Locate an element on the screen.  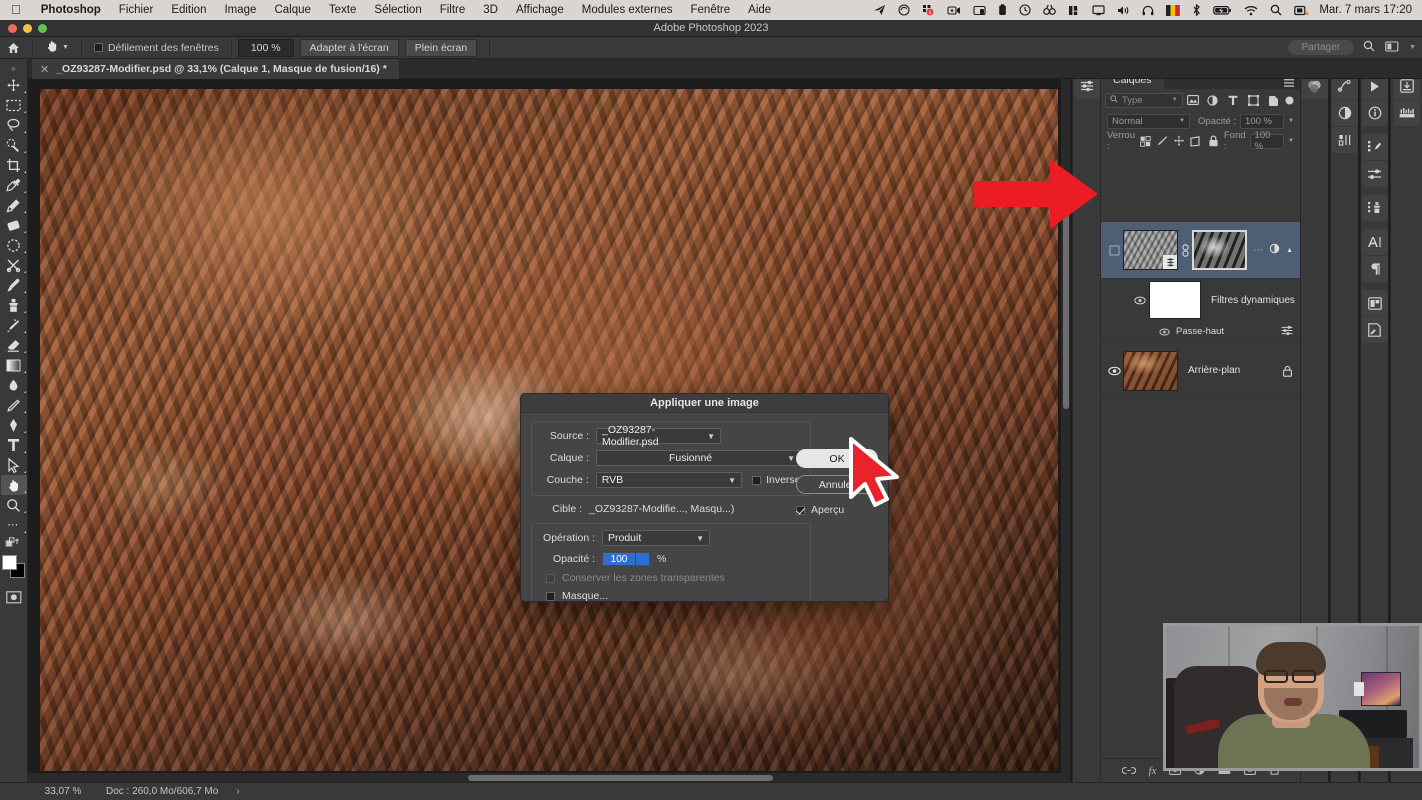
bluetooth-icon is located at coordinates (1196, 10).